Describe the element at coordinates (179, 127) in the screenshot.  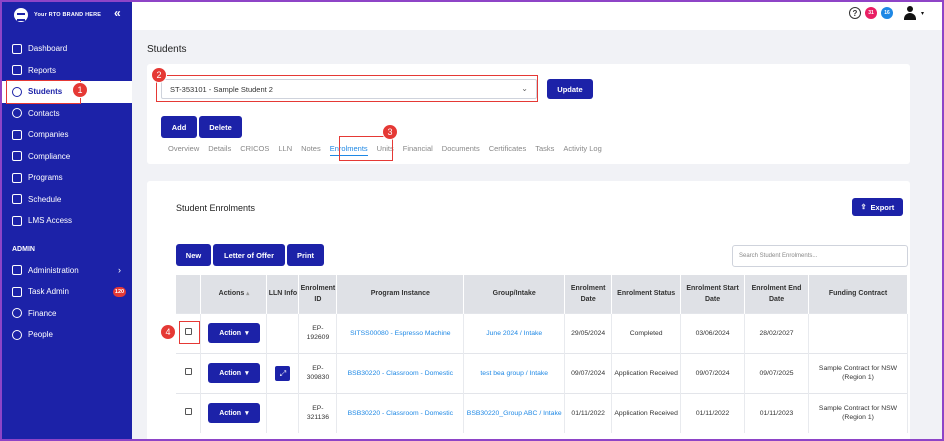
I see `add-button: Add` at that location.